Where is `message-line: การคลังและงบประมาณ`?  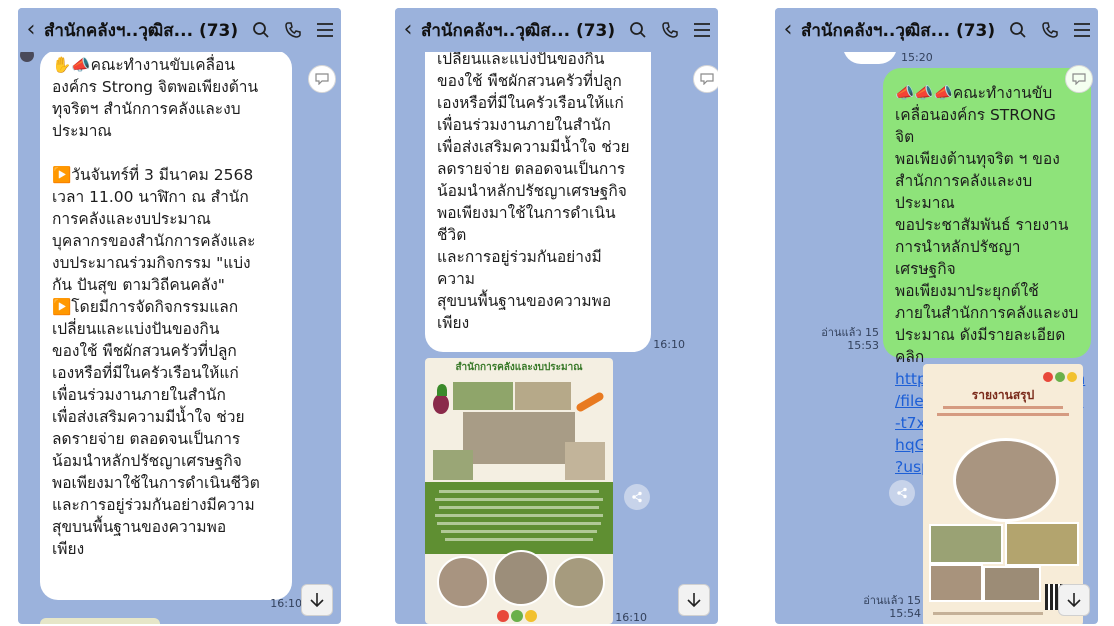 message-line: การคลังและงบประมาณ is located at coordinates (131, 219).